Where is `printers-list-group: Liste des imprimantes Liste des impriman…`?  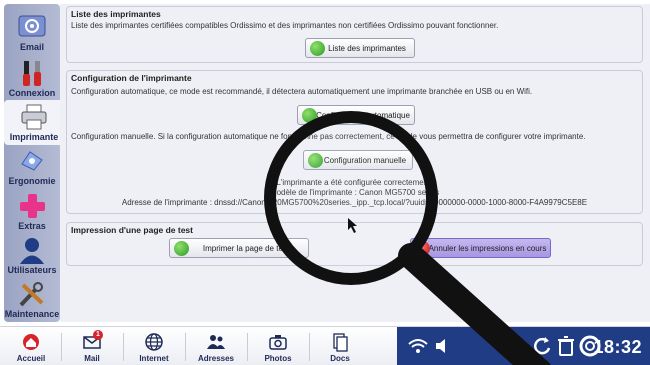 printers-list-group: Liste des imprimantes Liste des impriman… is located at coordinates (354, 34).